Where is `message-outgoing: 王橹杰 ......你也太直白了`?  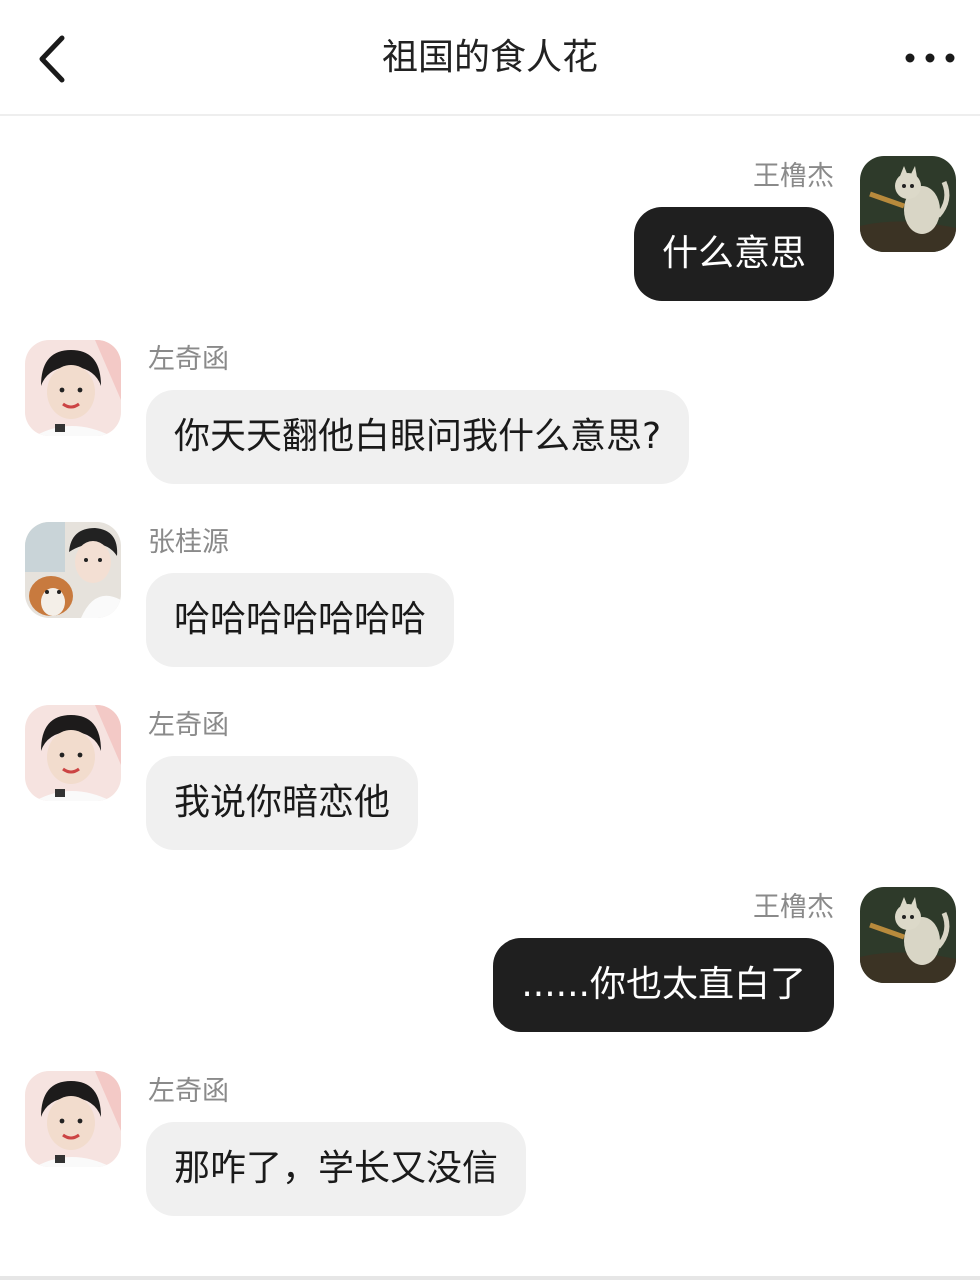
message-outgoing: 王橹杰 ......你也太直白了 is located at coordinates (490, 962).